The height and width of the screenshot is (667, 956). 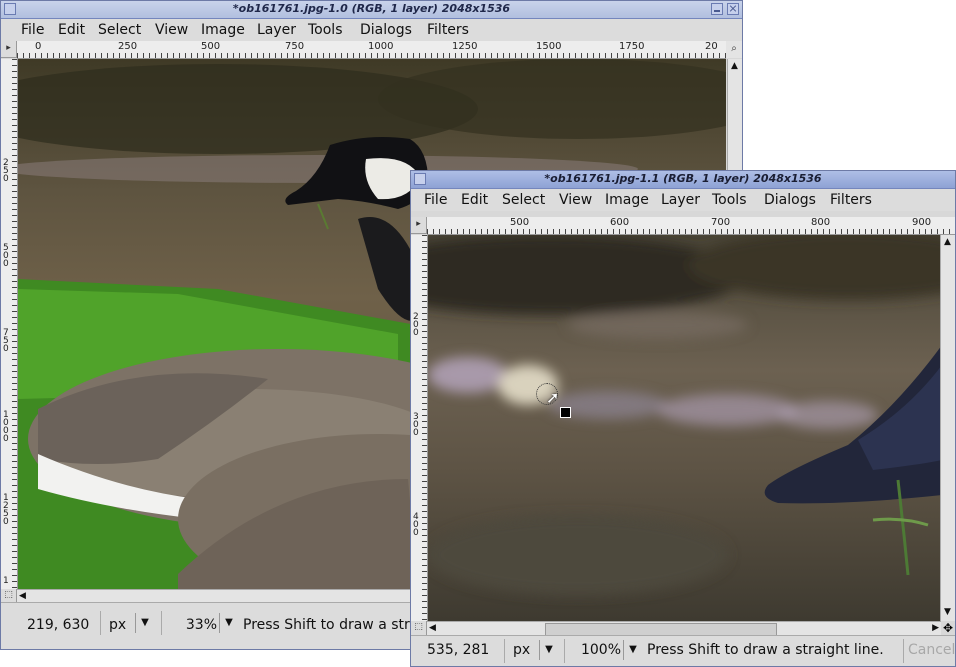 What do you see at coordinates (596, 650) in the screenshot?
I see `zoom-selector: 100%` at bounding box center [596, 650].